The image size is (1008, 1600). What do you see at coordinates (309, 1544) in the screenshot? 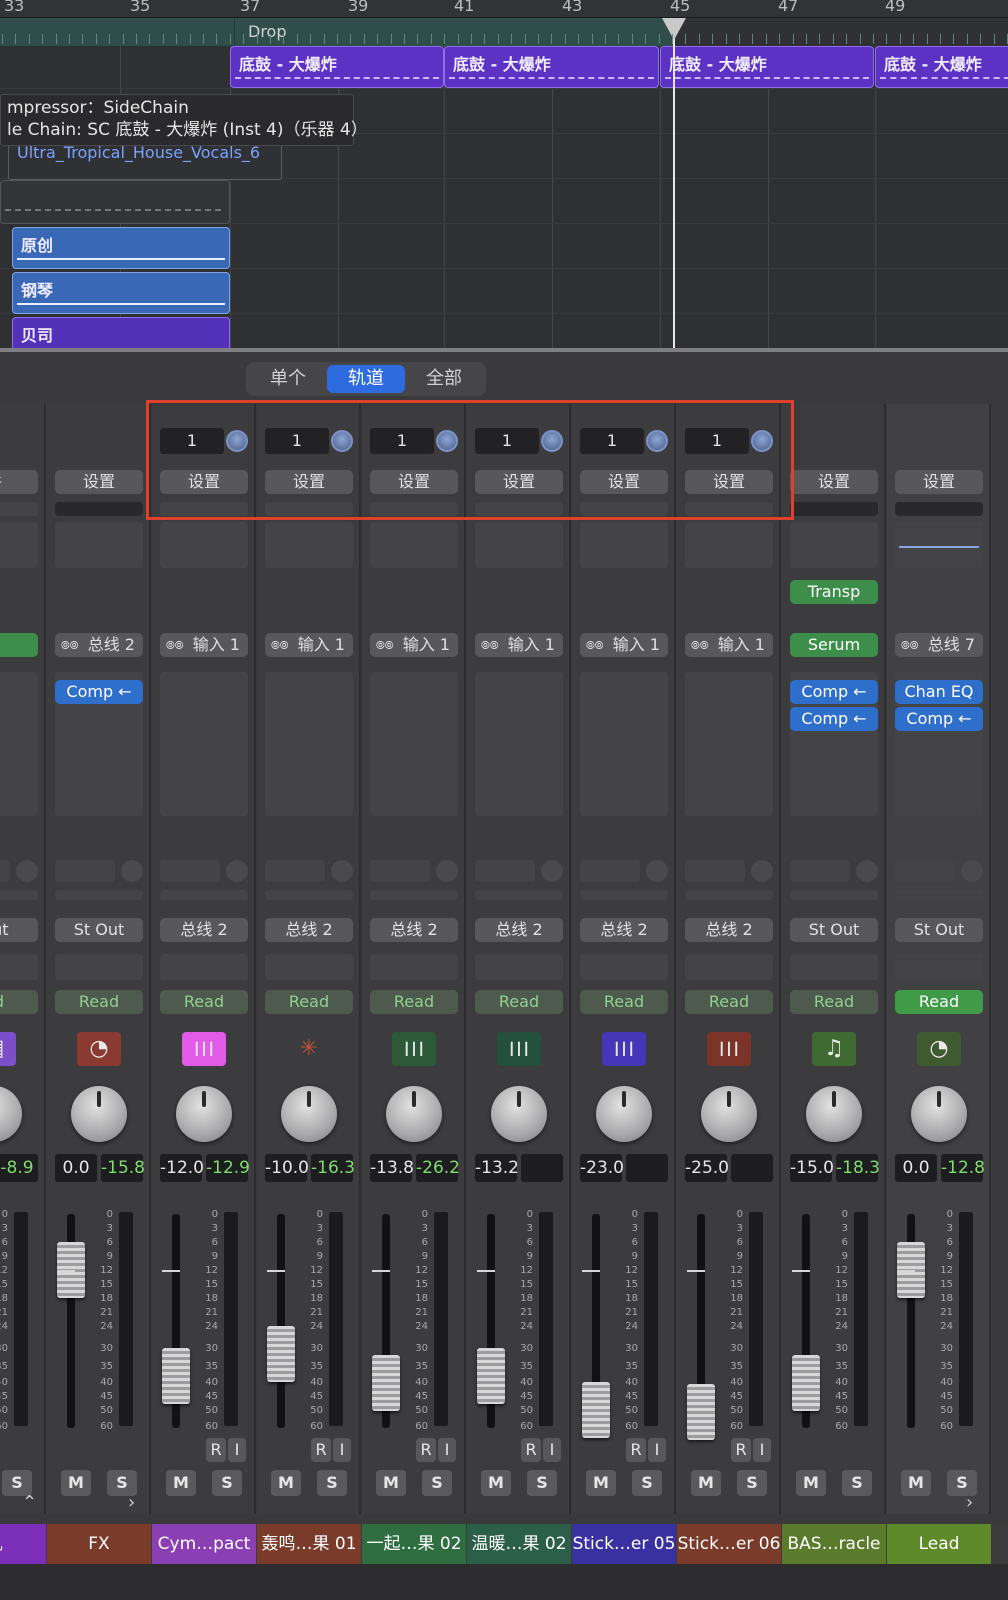
I see `track-name: 轰鸣…果 01` at bounding box center [309, 1544].